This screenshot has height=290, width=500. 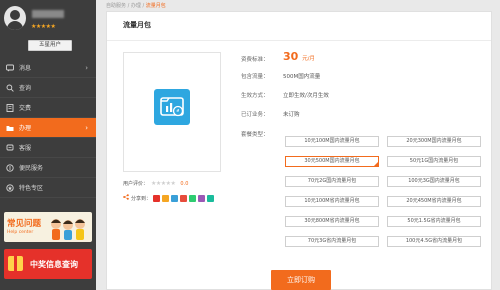 I want to click on breadcrumb: 自助服务 / 办理 / 流量月包, so click(x=136, y=5).